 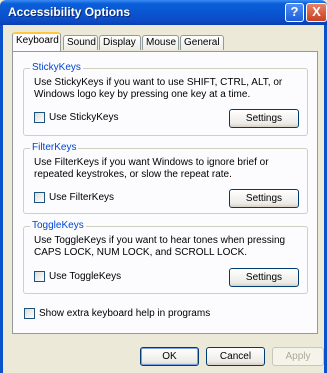 I want to click on tab-display: Display, so click(x=120, y=42).